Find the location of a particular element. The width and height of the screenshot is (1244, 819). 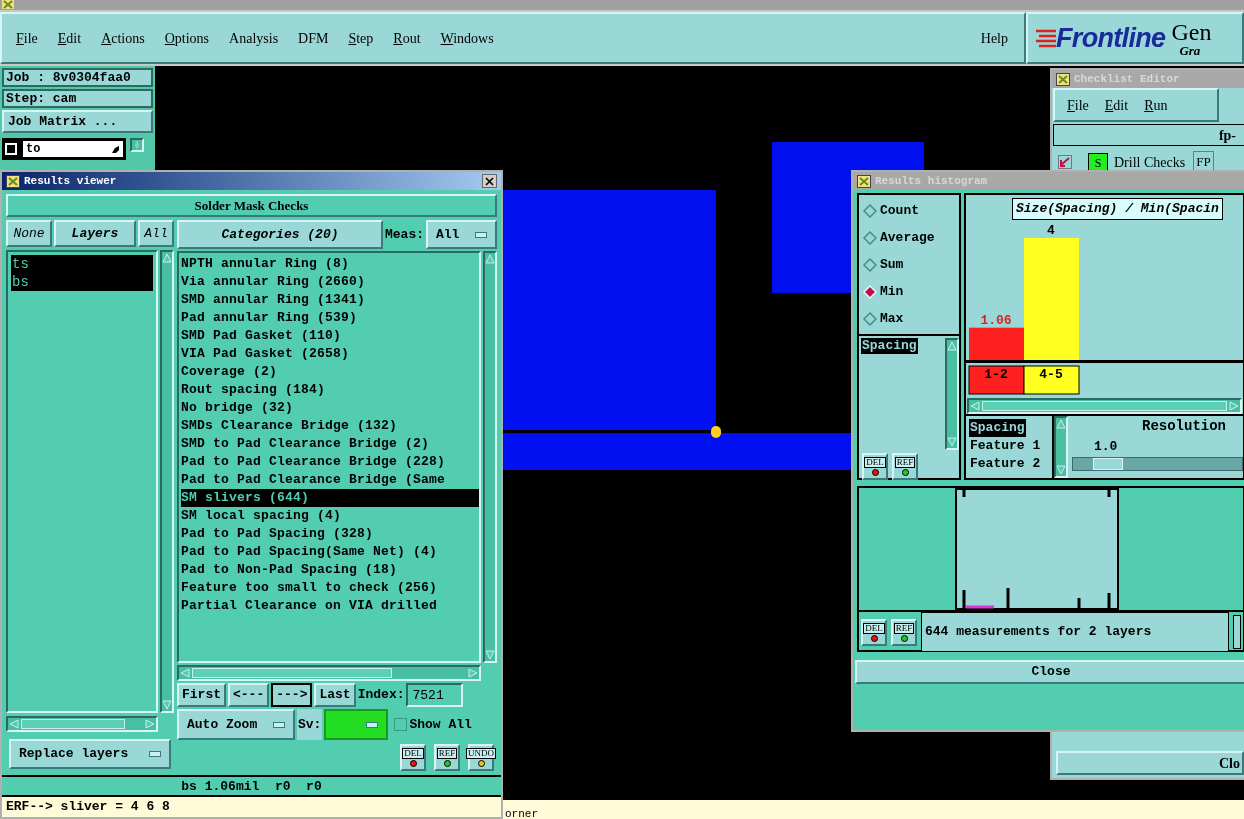

checkbox is located at coordinates (1065, 162).